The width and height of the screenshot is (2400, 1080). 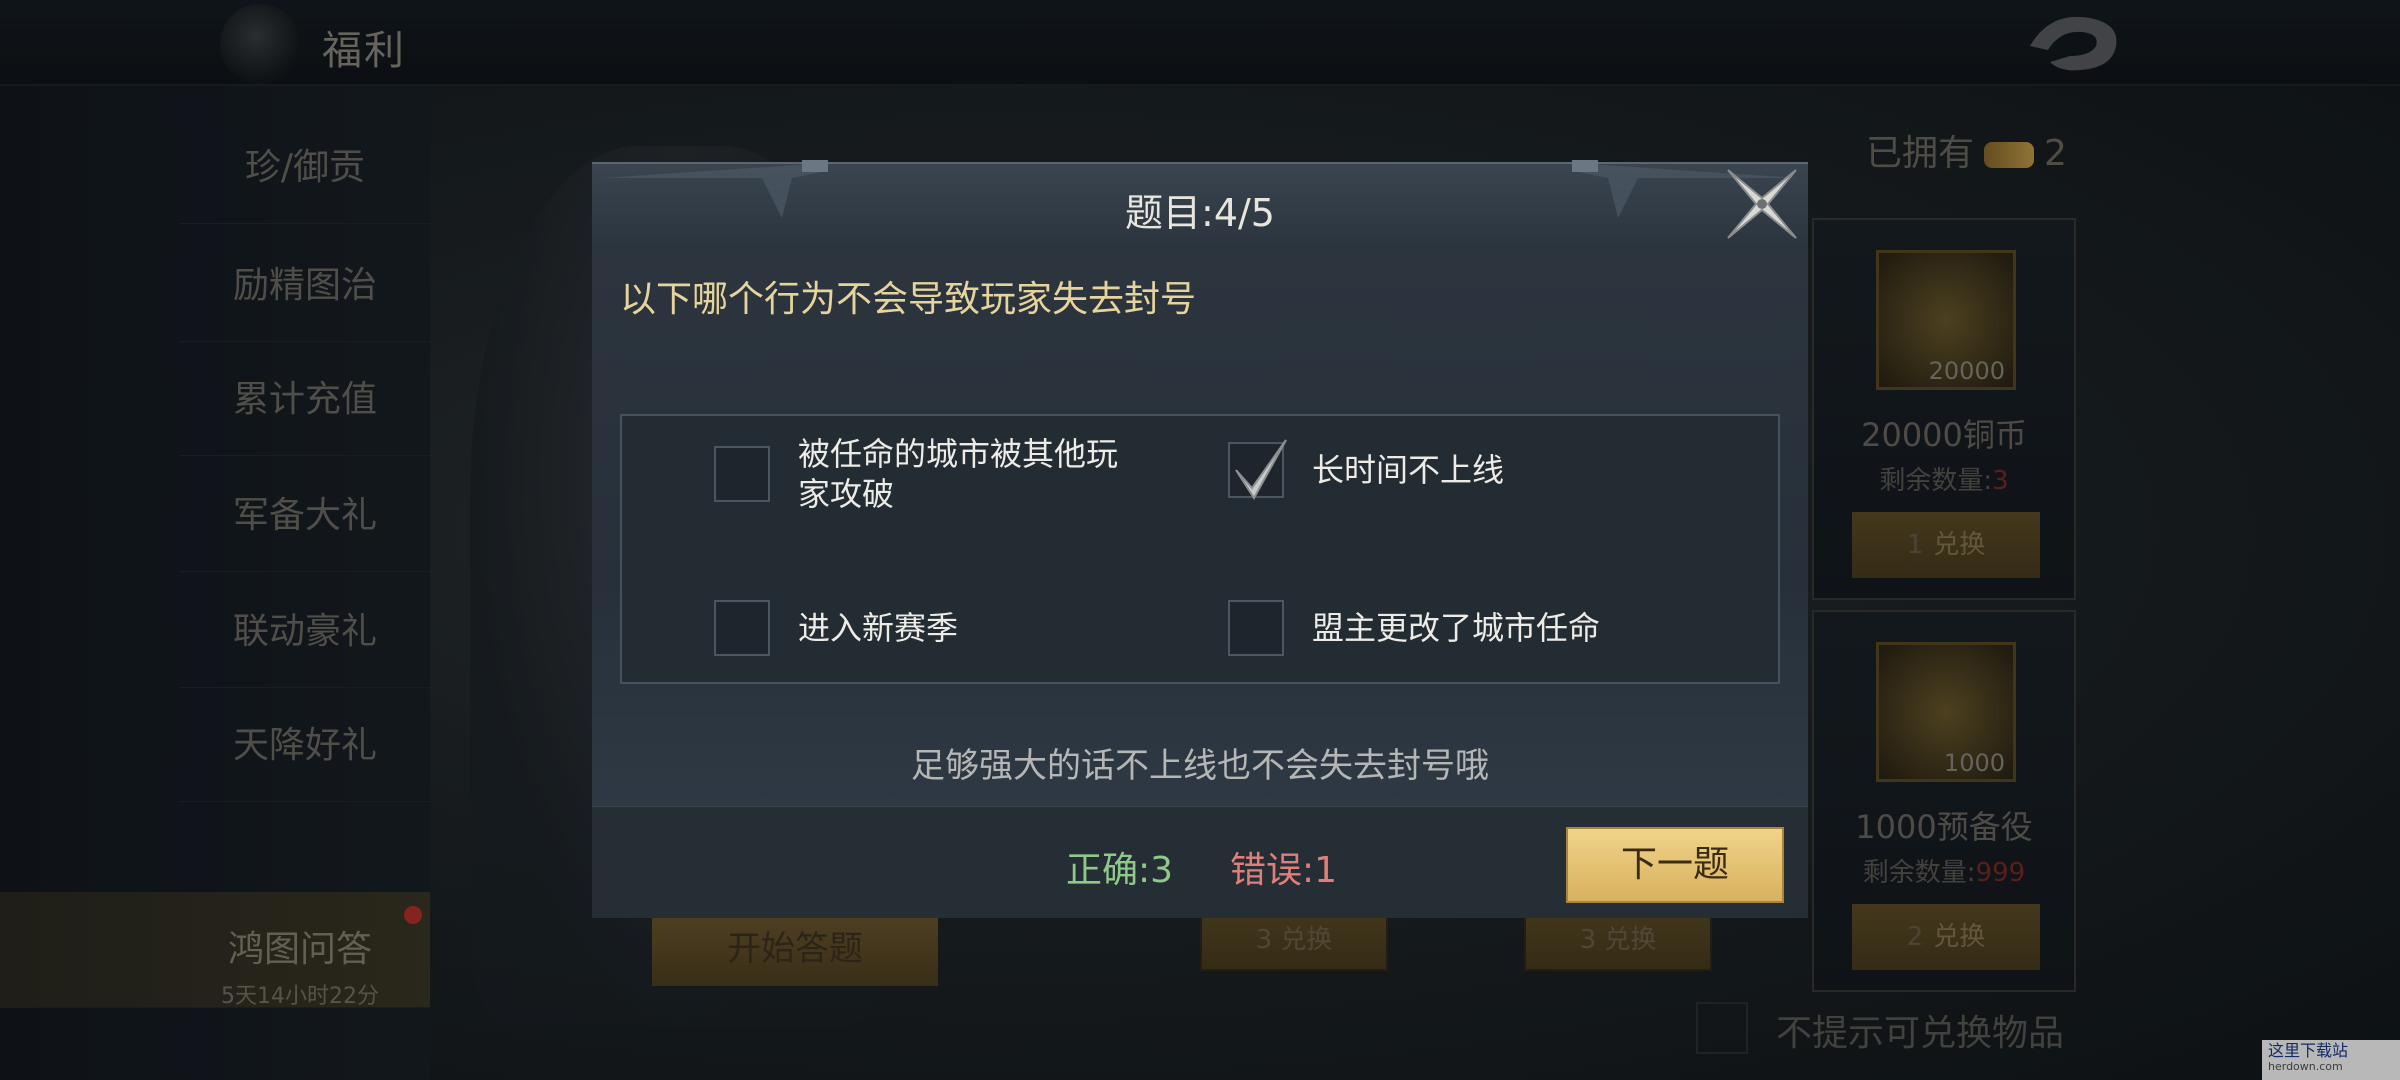 I want to click on modal-header: 题目:4/5, so click(x=1200, y=205).